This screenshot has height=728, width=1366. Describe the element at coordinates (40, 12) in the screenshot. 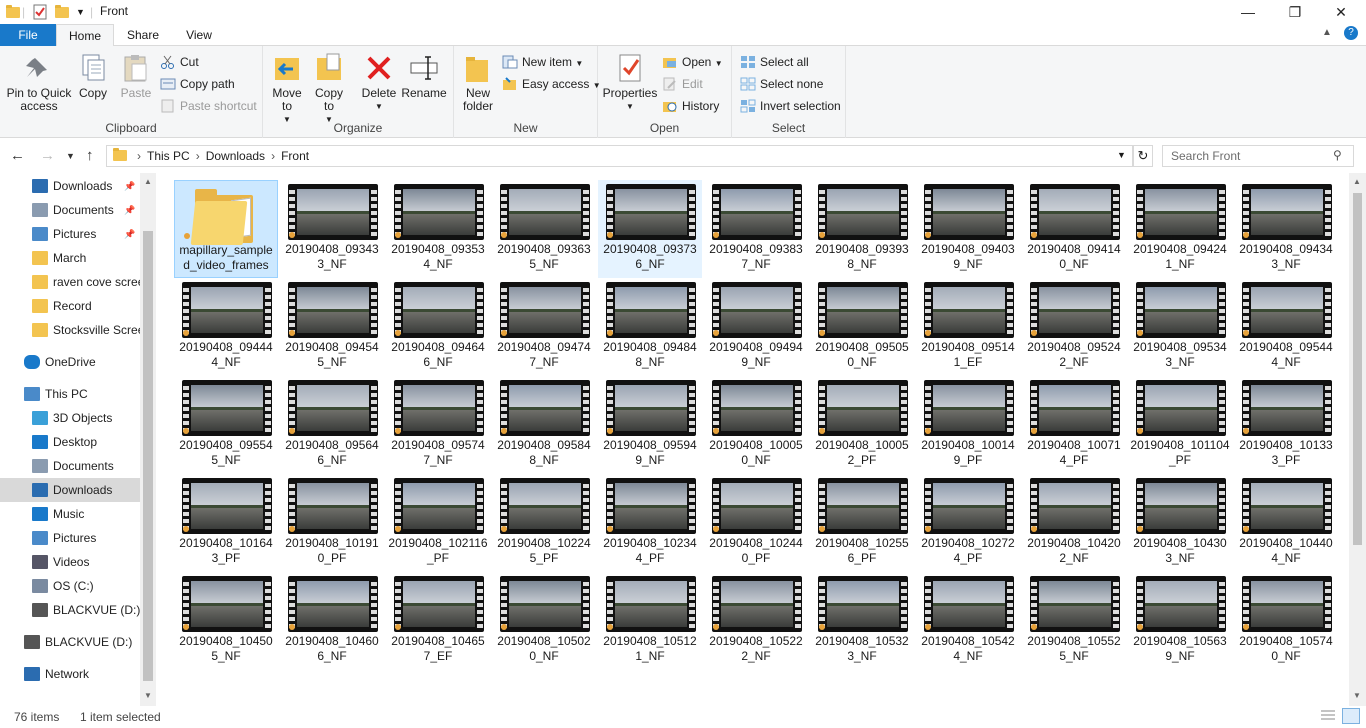

I see `properties-quick-icon` at that location.